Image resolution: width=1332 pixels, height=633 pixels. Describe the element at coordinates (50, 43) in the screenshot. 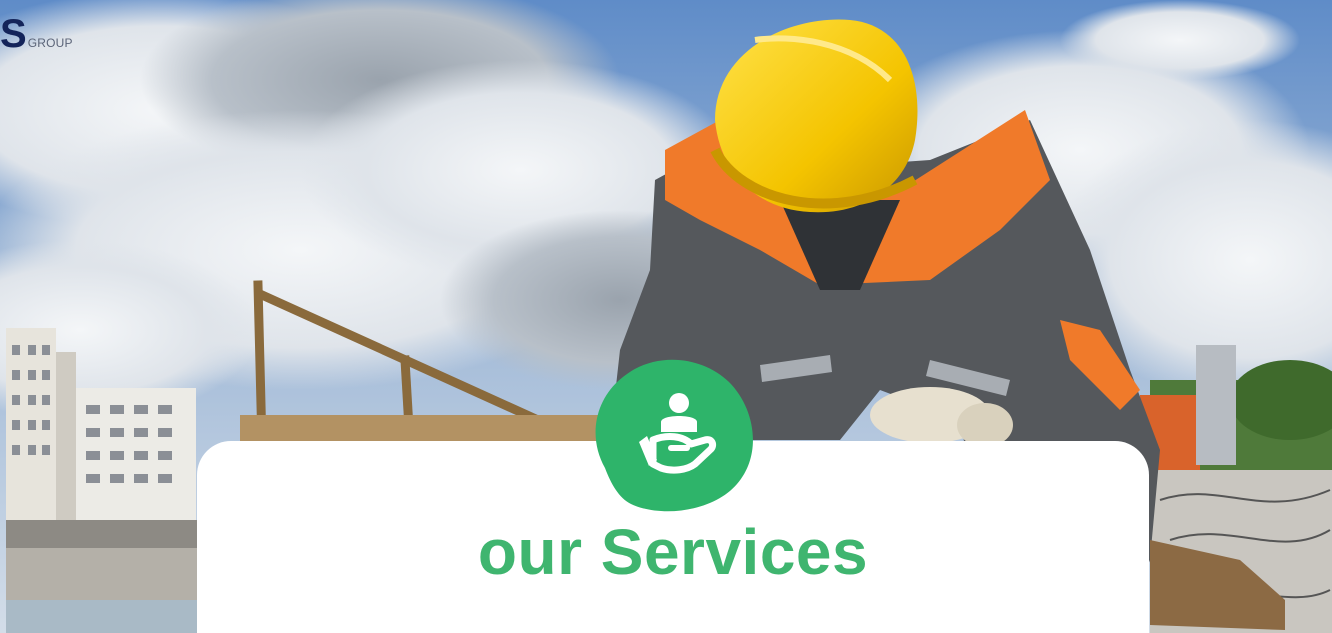

I see `logo-subtitle: GROUP` at that location.